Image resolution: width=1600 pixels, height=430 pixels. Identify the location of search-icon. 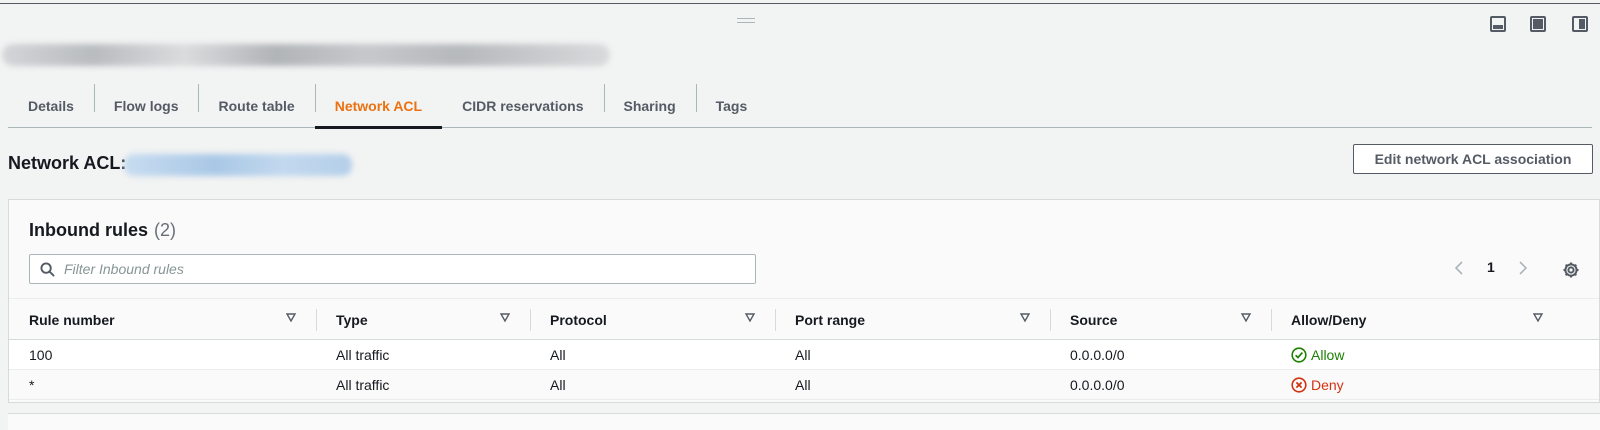
(47, 269).